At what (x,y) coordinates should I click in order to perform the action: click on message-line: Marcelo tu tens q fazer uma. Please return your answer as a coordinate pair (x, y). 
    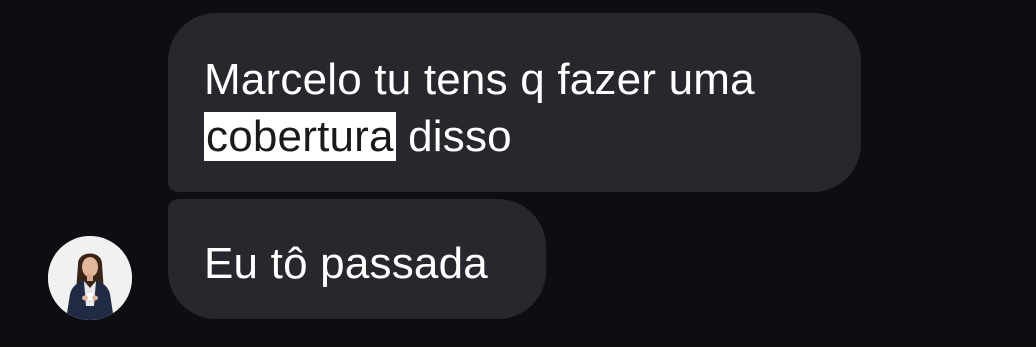
    Looking at the image, I should click on (479, 79).